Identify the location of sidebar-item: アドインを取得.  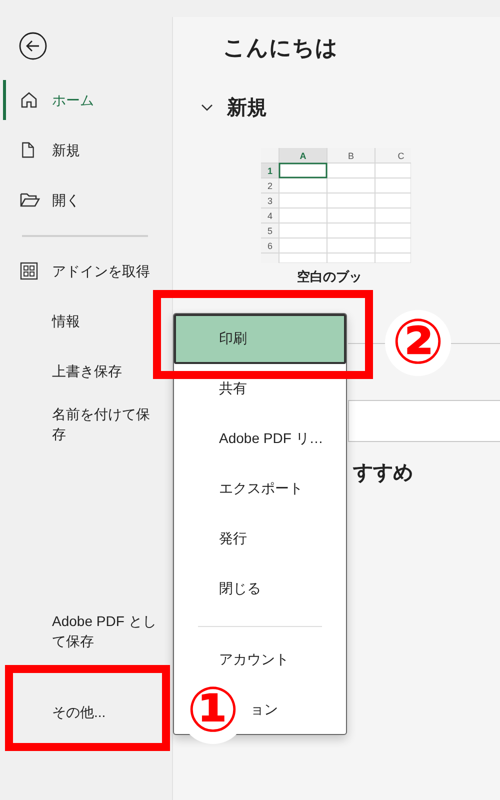
(86, 271).